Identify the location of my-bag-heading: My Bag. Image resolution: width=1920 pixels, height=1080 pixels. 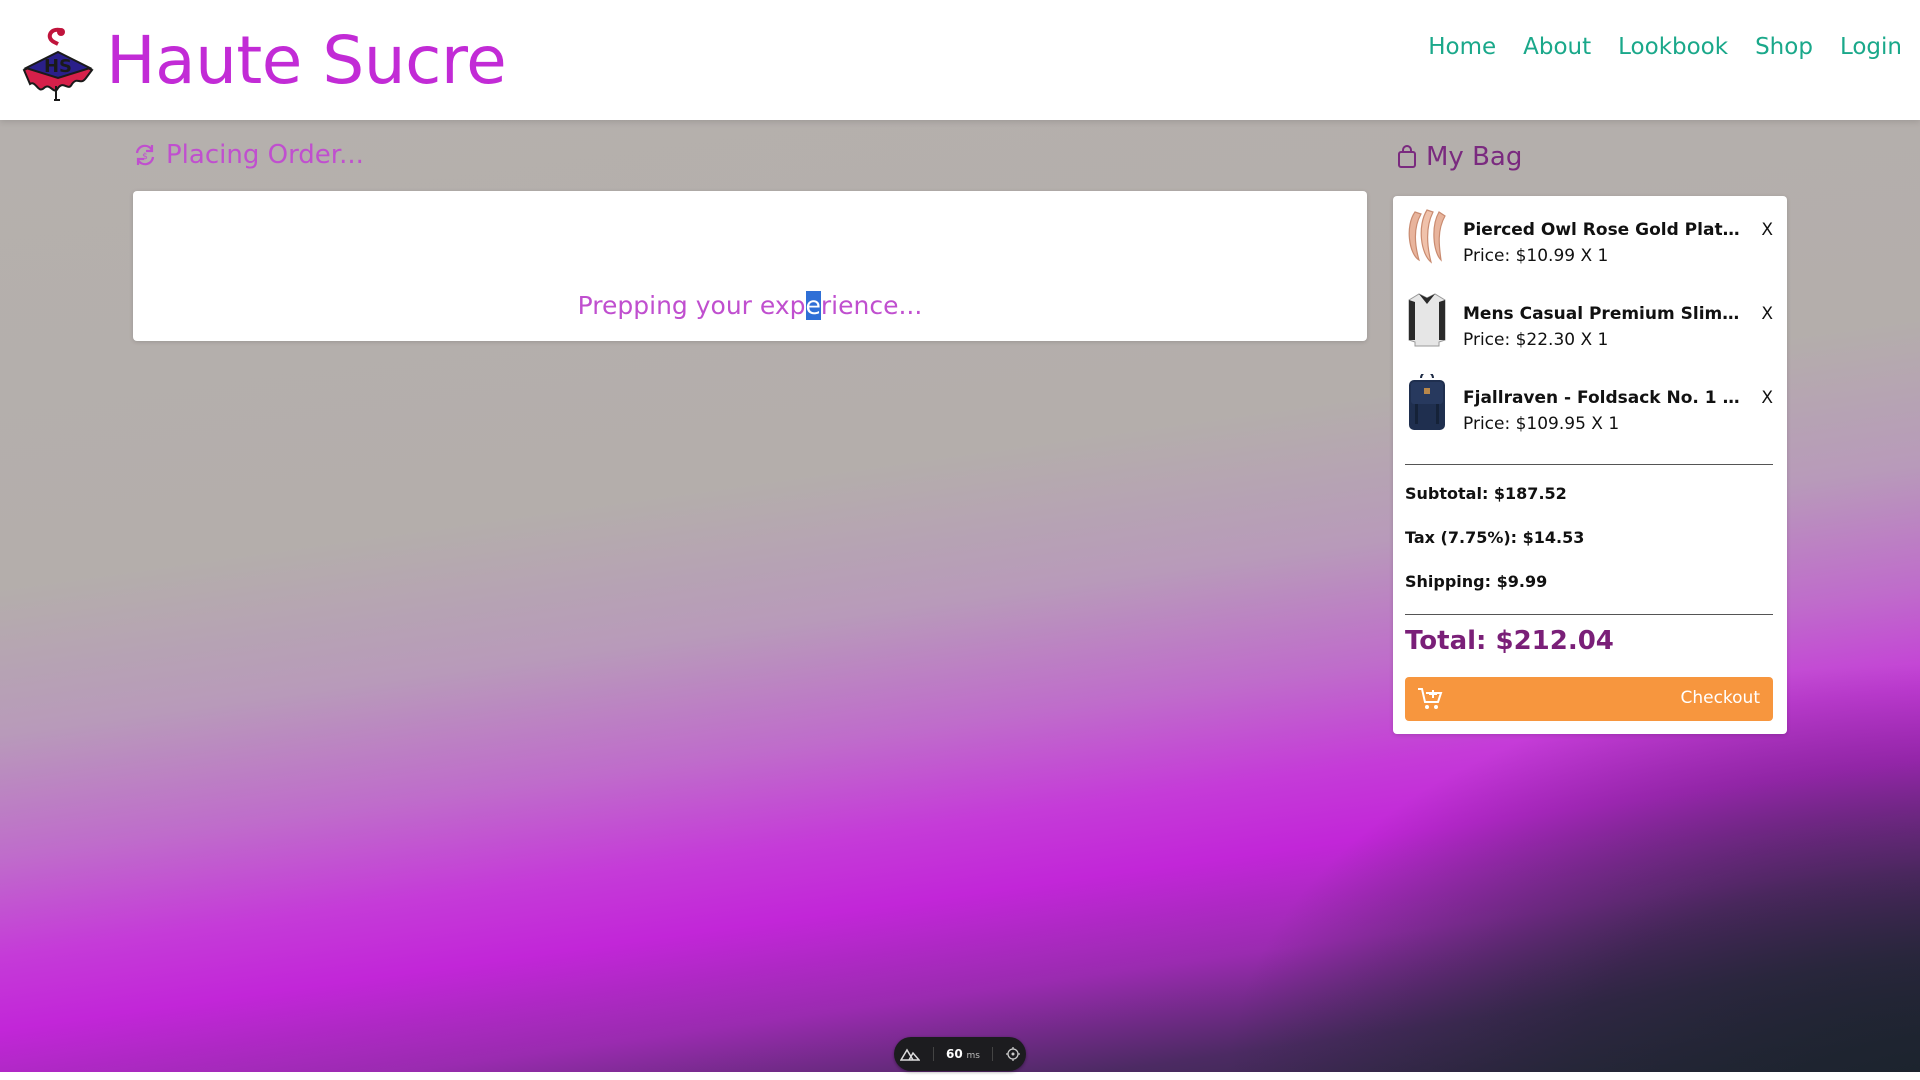
(1459, 157).